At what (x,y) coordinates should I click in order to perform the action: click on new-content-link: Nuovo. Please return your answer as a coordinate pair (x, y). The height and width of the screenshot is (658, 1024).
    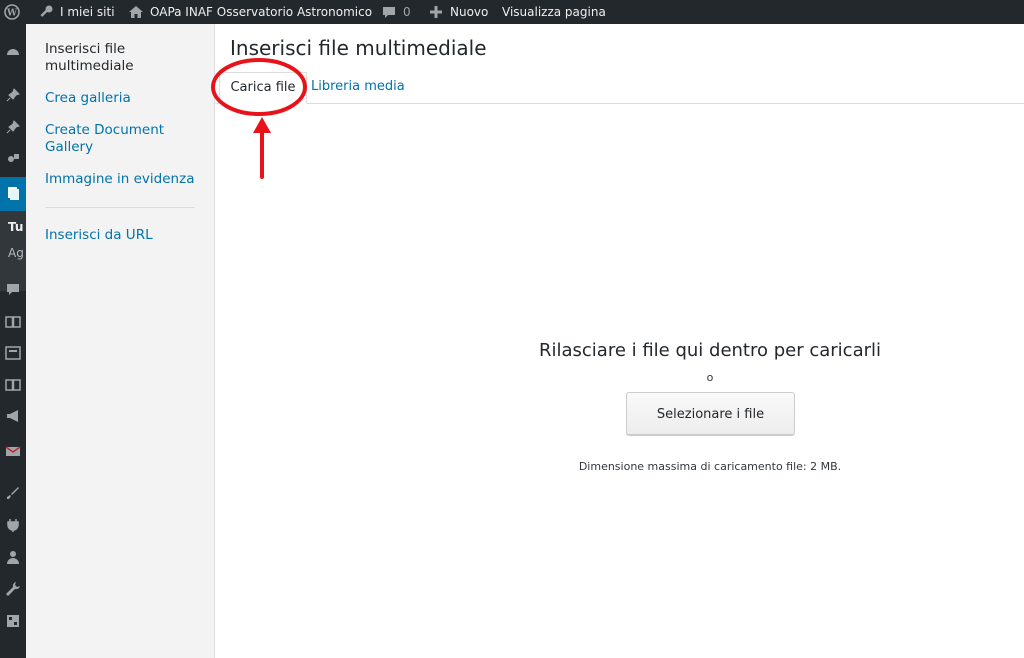
    Looking at the image, I should click on (458, 12).